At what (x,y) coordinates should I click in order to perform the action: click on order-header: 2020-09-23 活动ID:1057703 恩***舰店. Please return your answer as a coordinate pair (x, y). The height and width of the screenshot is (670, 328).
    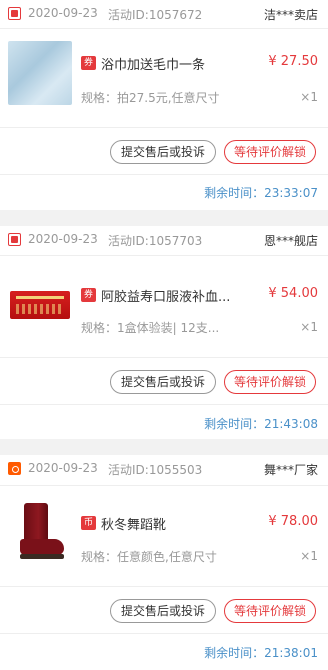
    Looking at the image, I should click on (164, 240).